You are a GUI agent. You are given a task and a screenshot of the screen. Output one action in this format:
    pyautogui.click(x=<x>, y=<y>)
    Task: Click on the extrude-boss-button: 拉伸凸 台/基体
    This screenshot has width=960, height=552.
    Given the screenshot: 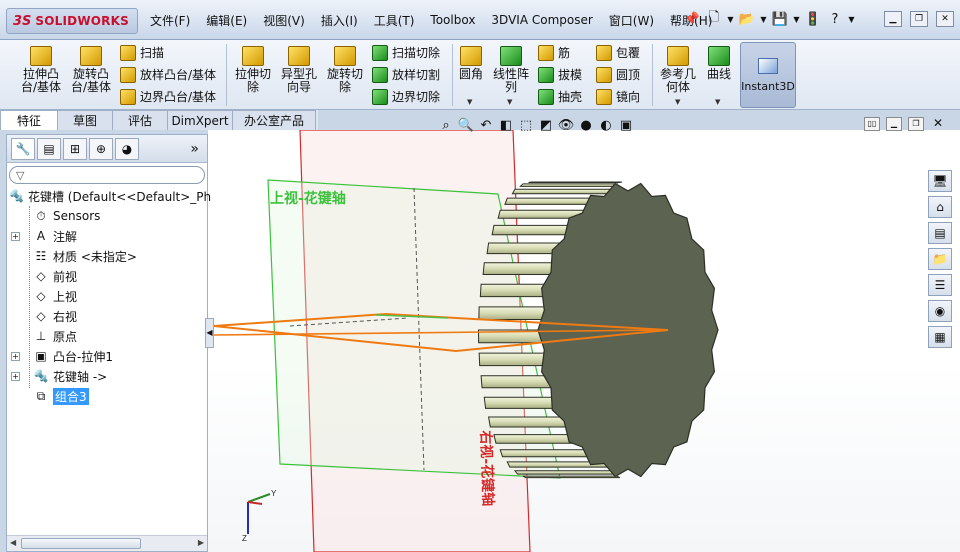 What is the action you would take?
    pyautogui.click(x=41, y=70)
    